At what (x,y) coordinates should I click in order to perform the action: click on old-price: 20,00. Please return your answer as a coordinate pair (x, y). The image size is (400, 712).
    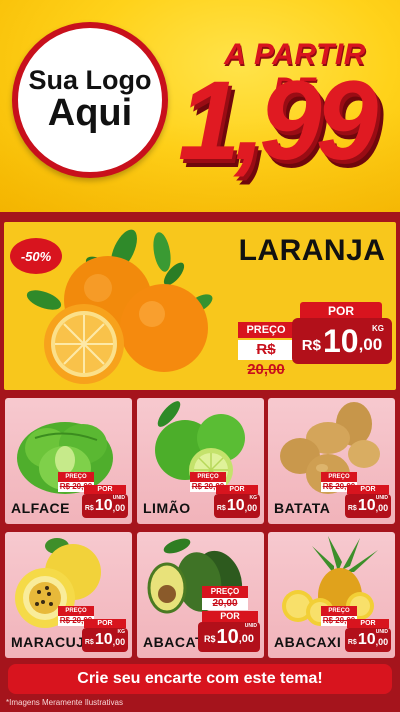
    Looking at the image, I should click on (225, 604).